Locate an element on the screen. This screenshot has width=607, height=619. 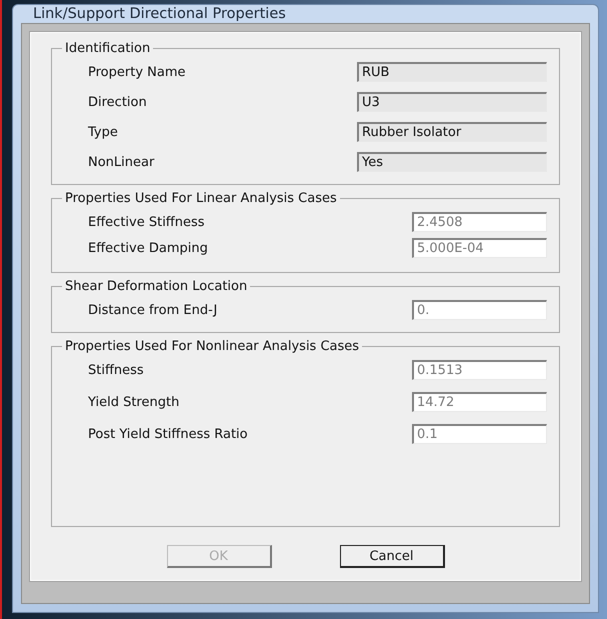
text-field: 14.72 is located at coordinates (479, 402).